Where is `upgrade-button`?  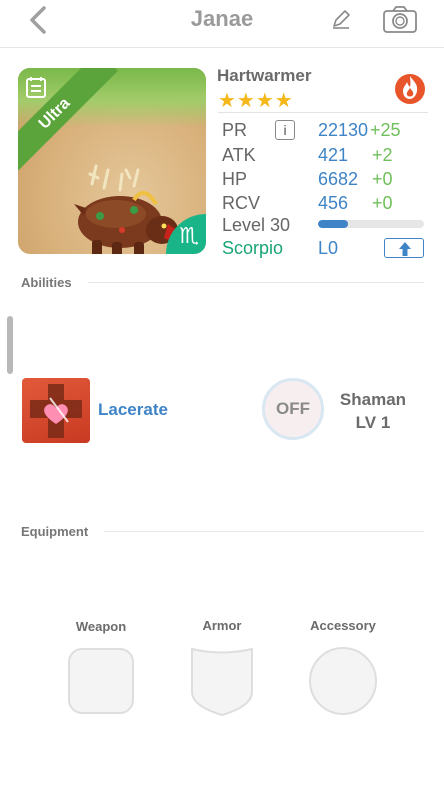
upgrade-button is located at coordinates (404, 248).